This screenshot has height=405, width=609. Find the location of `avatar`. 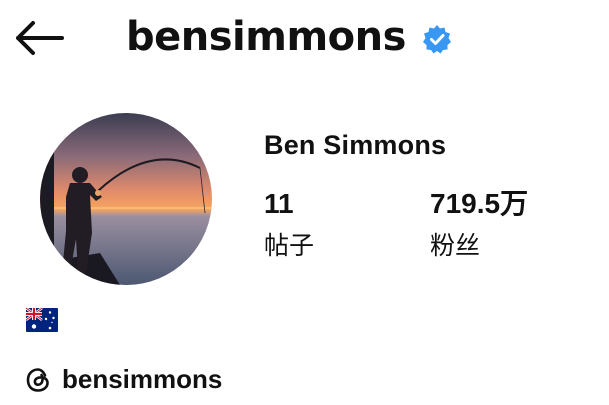

avatar is located at coordinates (126, 199).